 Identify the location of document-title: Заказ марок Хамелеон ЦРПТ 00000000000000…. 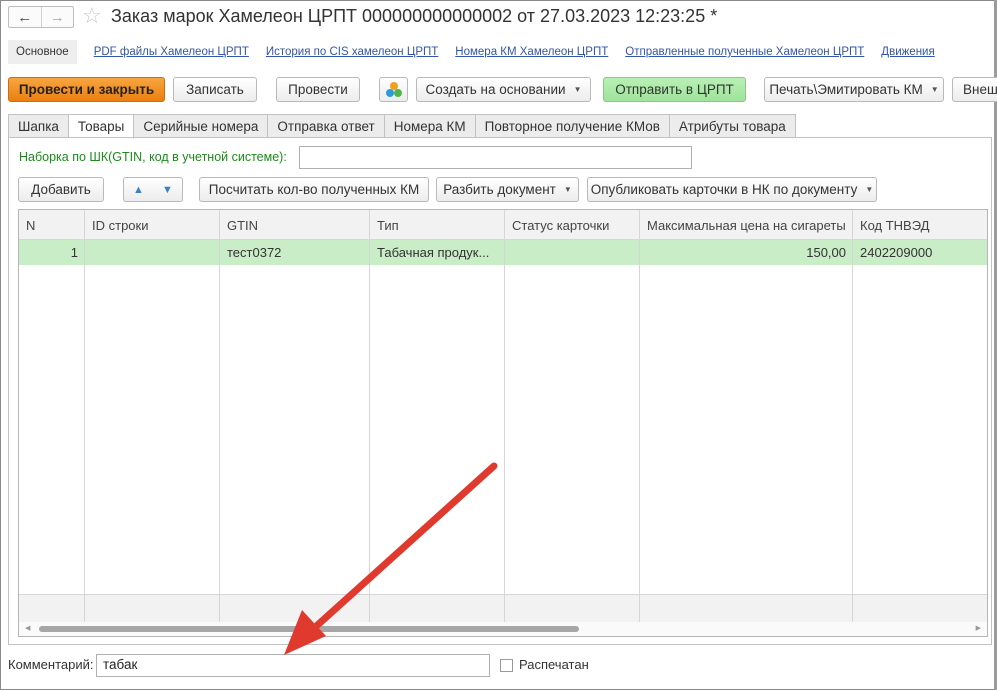
(414, 16).